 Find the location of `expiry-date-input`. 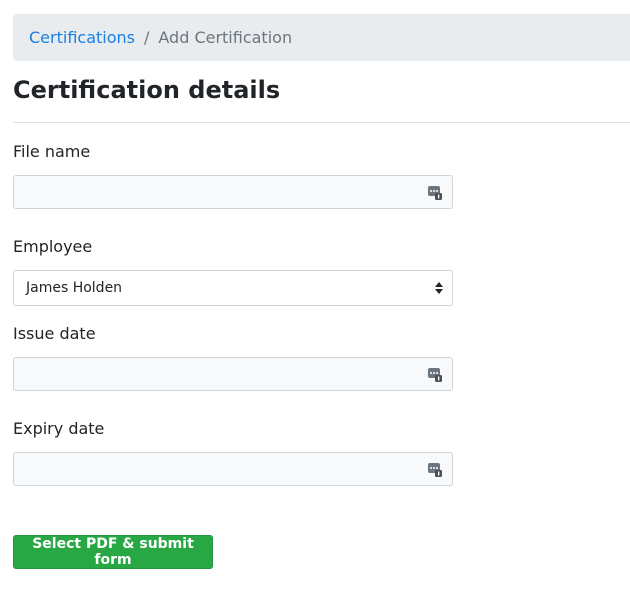

expiry-date-input is located at coordinates (233, 469).